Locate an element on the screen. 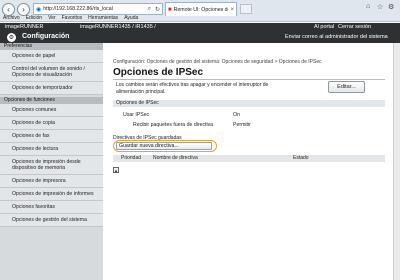  refresh-icon: ↻ is located at coordinates (157, 9).